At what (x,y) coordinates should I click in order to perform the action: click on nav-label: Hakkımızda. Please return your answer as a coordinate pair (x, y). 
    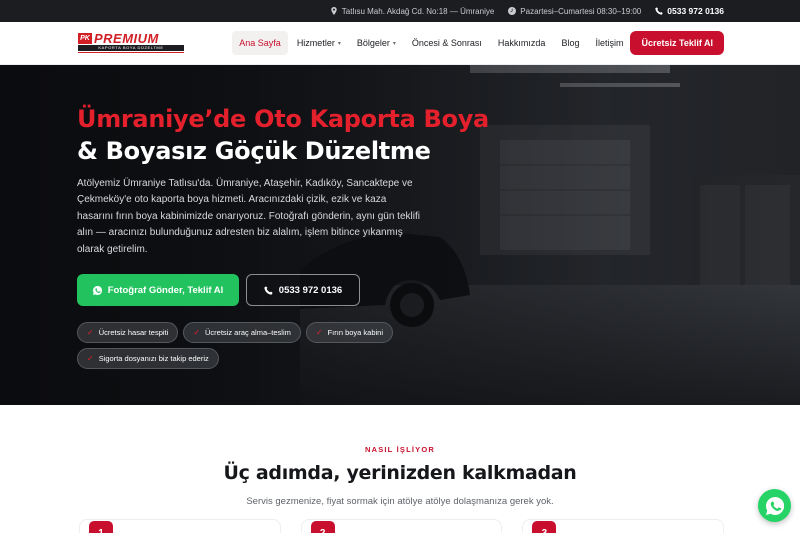
    Looking at the image, I should click on (521, 43).